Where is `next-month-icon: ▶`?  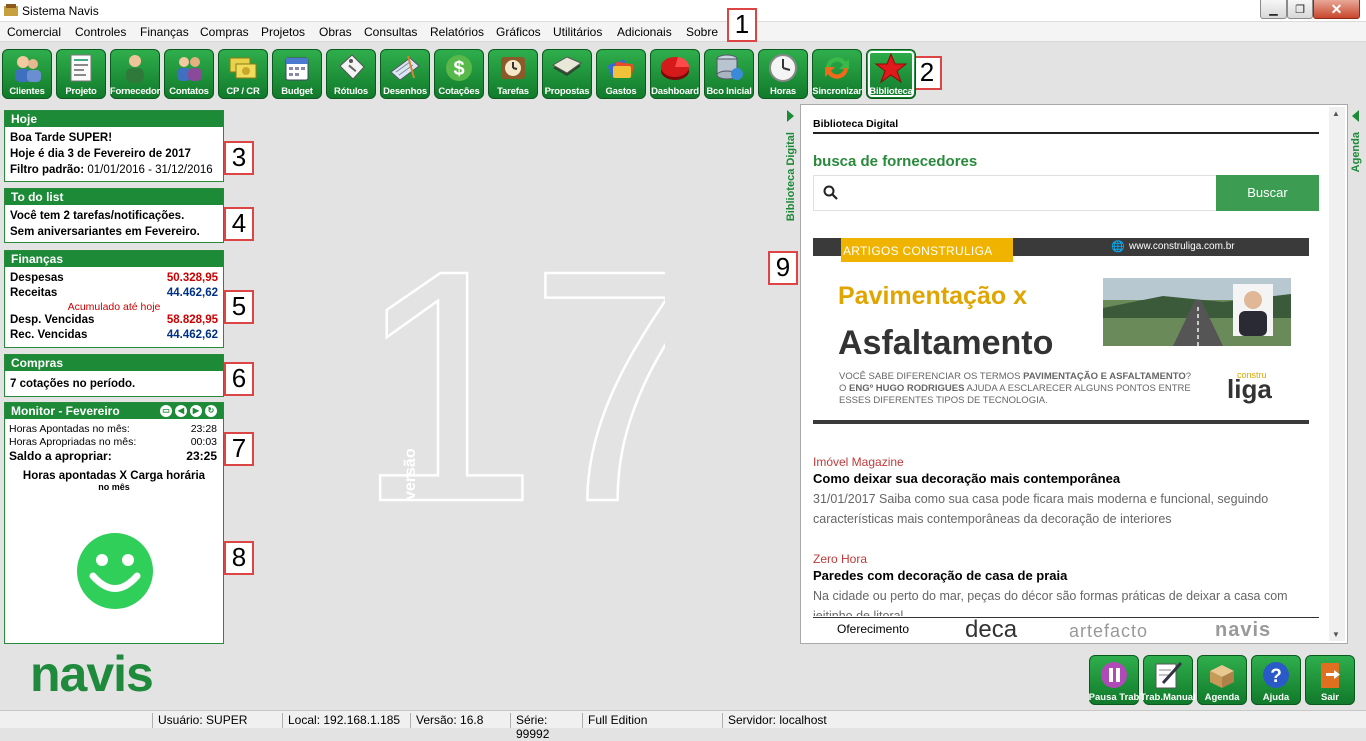
next-month-icon: ▶ is located at coordinates (196, 411).